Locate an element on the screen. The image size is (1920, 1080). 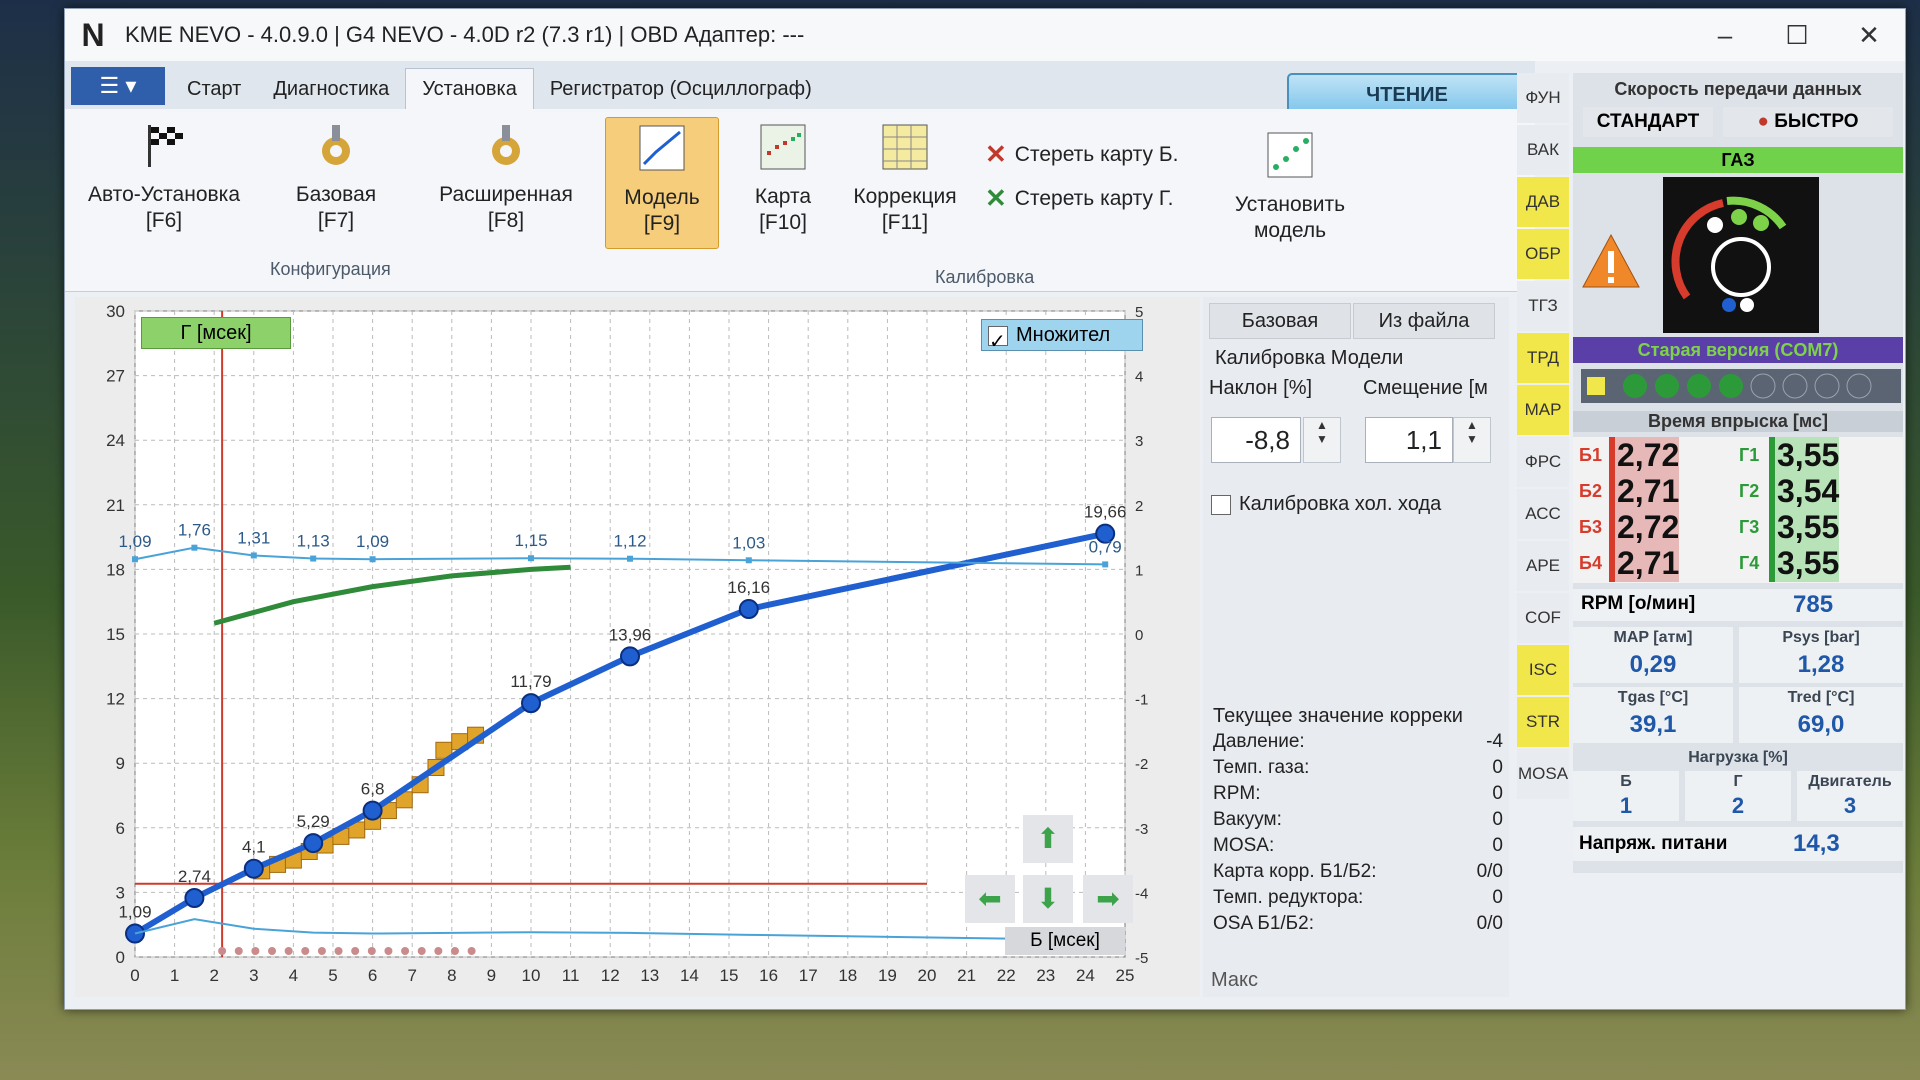
x-tick-label: 4 is located at coordinates (293, 975).